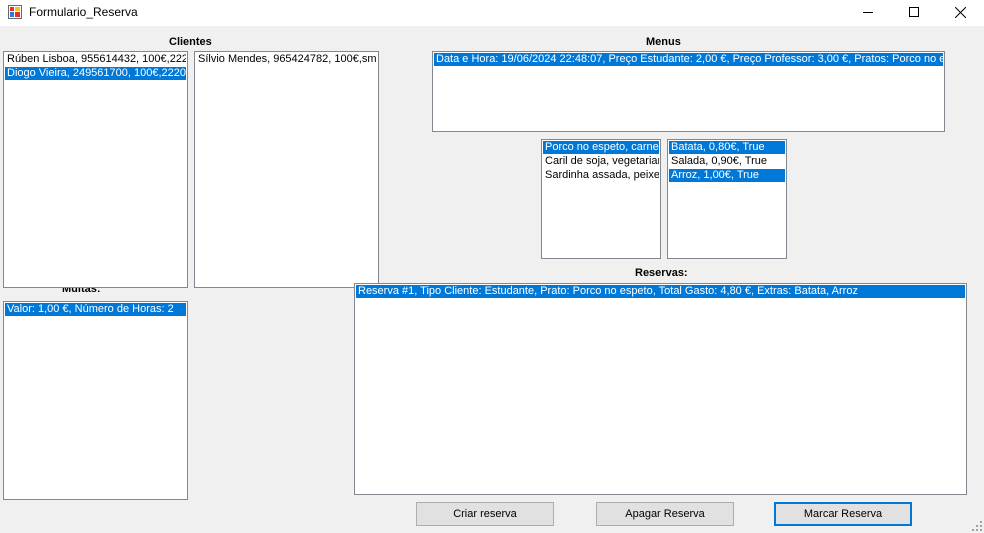  Describe the element at coordinates (485, 514) in the screenshot. I see `criar-reserva-button: Criar reserva` at that location.